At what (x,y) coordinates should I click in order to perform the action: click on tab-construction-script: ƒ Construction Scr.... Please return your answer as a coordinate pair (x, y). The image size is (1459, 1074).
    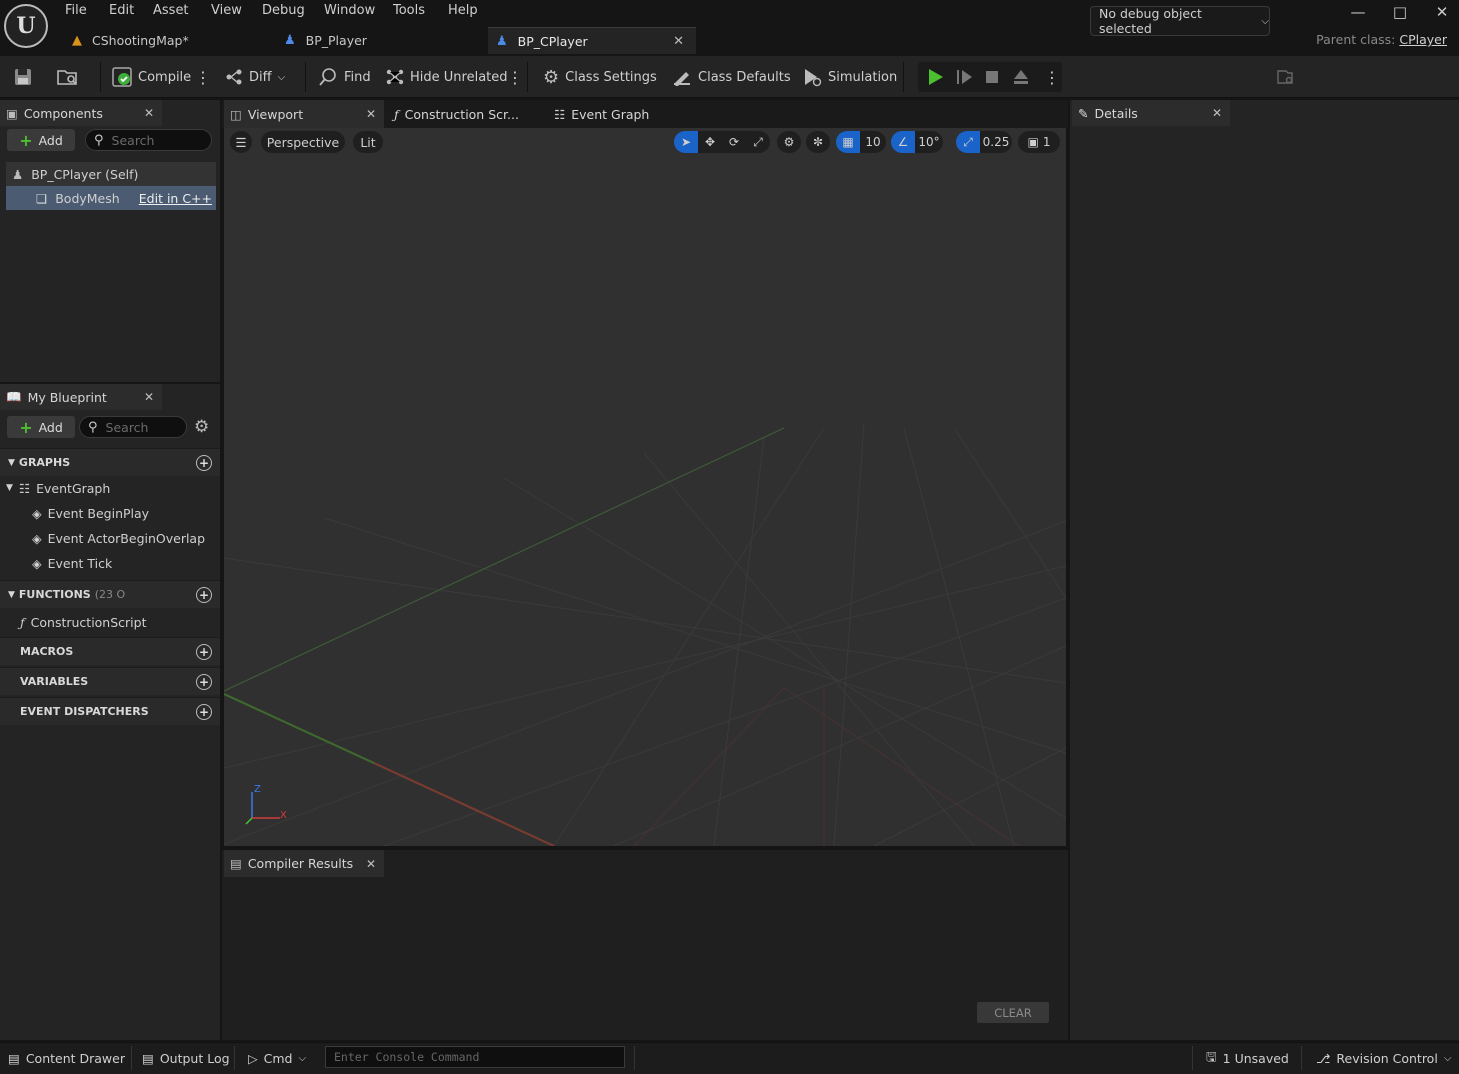
    Looking at the image, I should click on (463, 114).